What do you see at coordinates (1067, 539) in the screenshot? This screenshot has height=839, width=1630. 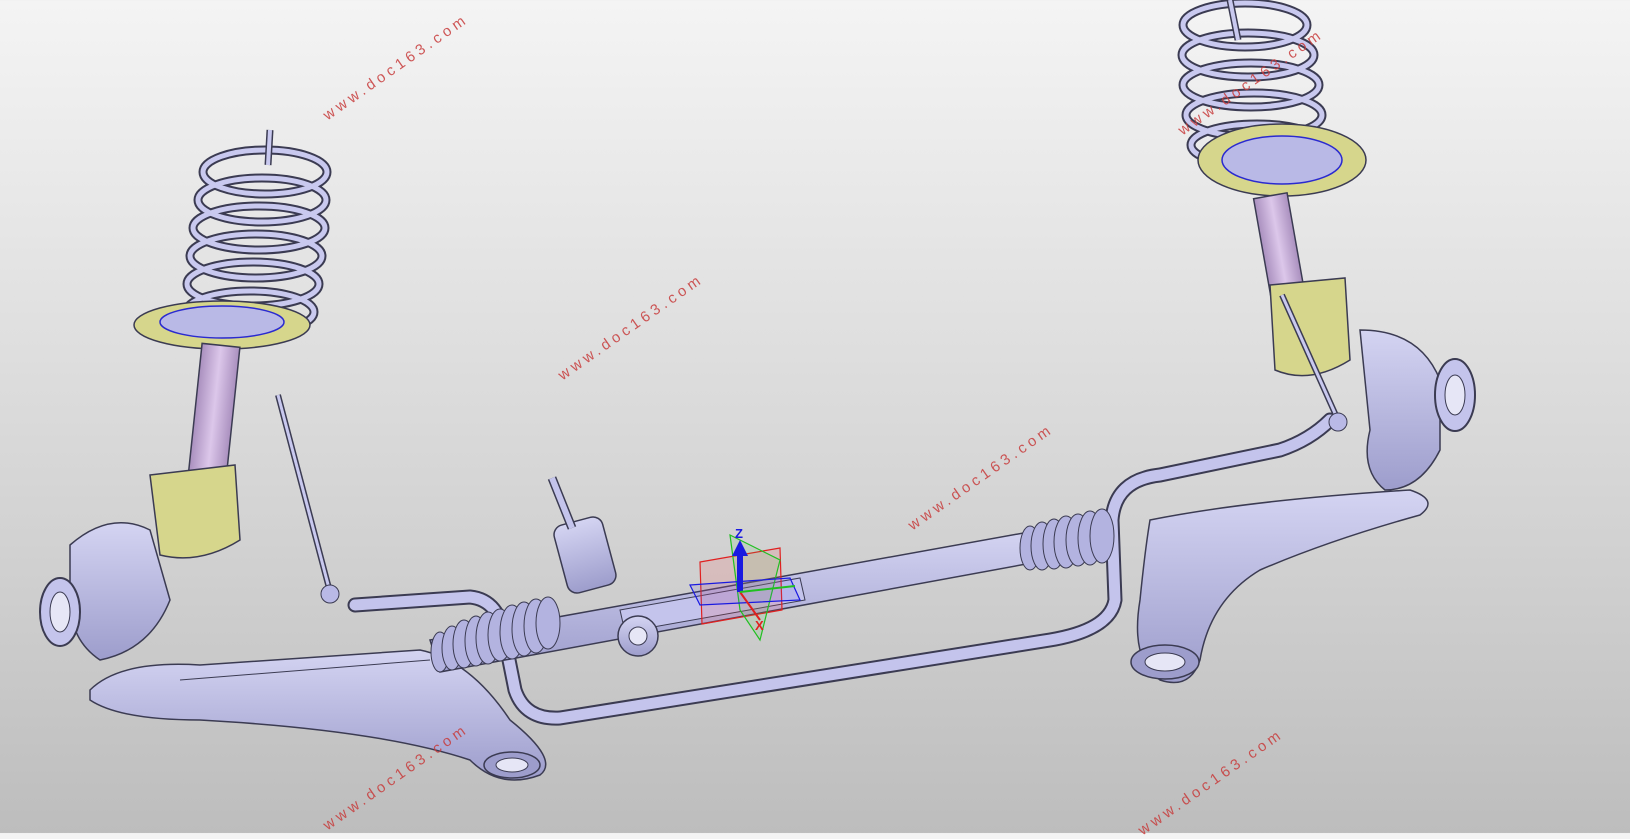 I see `right-rack-boot` at bounding box center [1067, 539].